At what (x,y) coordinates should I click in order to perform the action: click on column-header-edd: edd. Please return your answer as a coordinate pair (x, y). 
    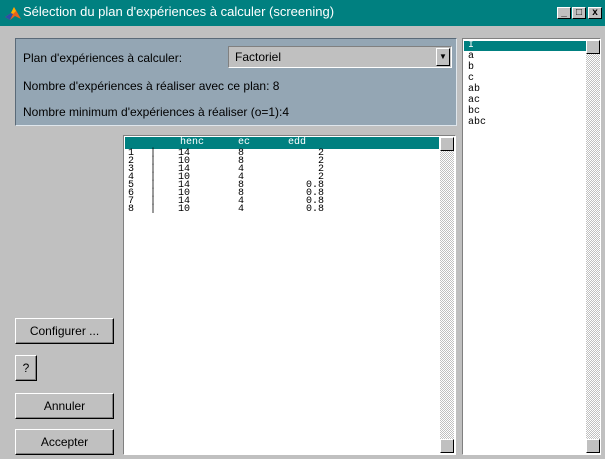
    Looking at the image, I should click on (297, 142).